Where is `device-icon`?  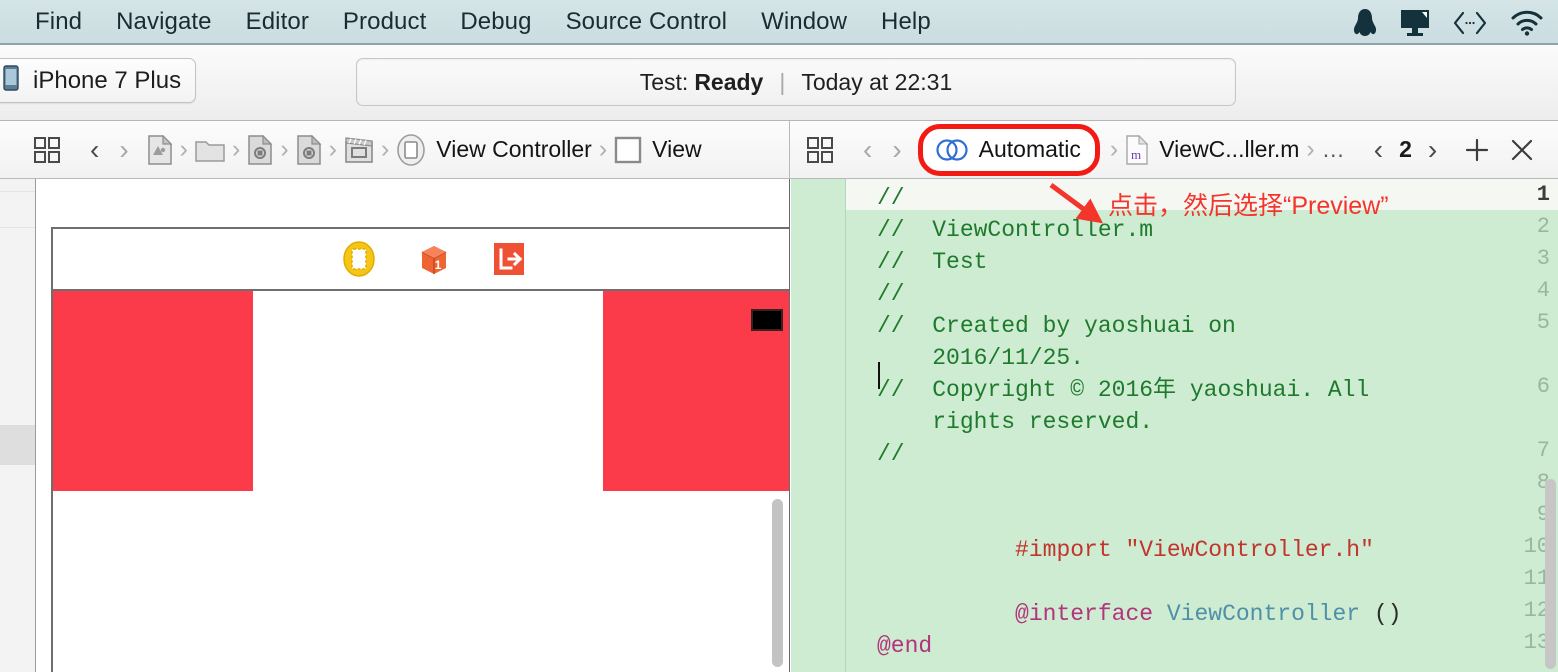 device-icon is located at coordinates (11, 80).